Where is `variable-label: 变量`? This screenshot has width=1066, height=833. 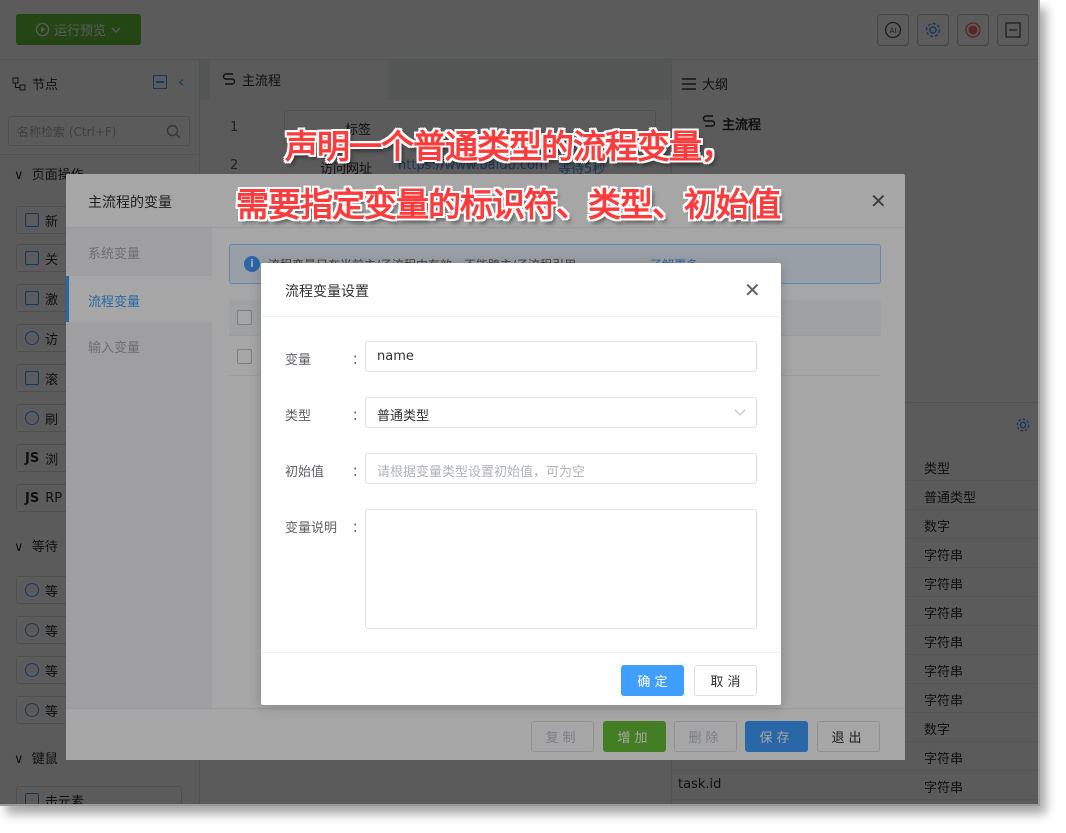 variable-label: 变量 is located at coordinates (298, 360).